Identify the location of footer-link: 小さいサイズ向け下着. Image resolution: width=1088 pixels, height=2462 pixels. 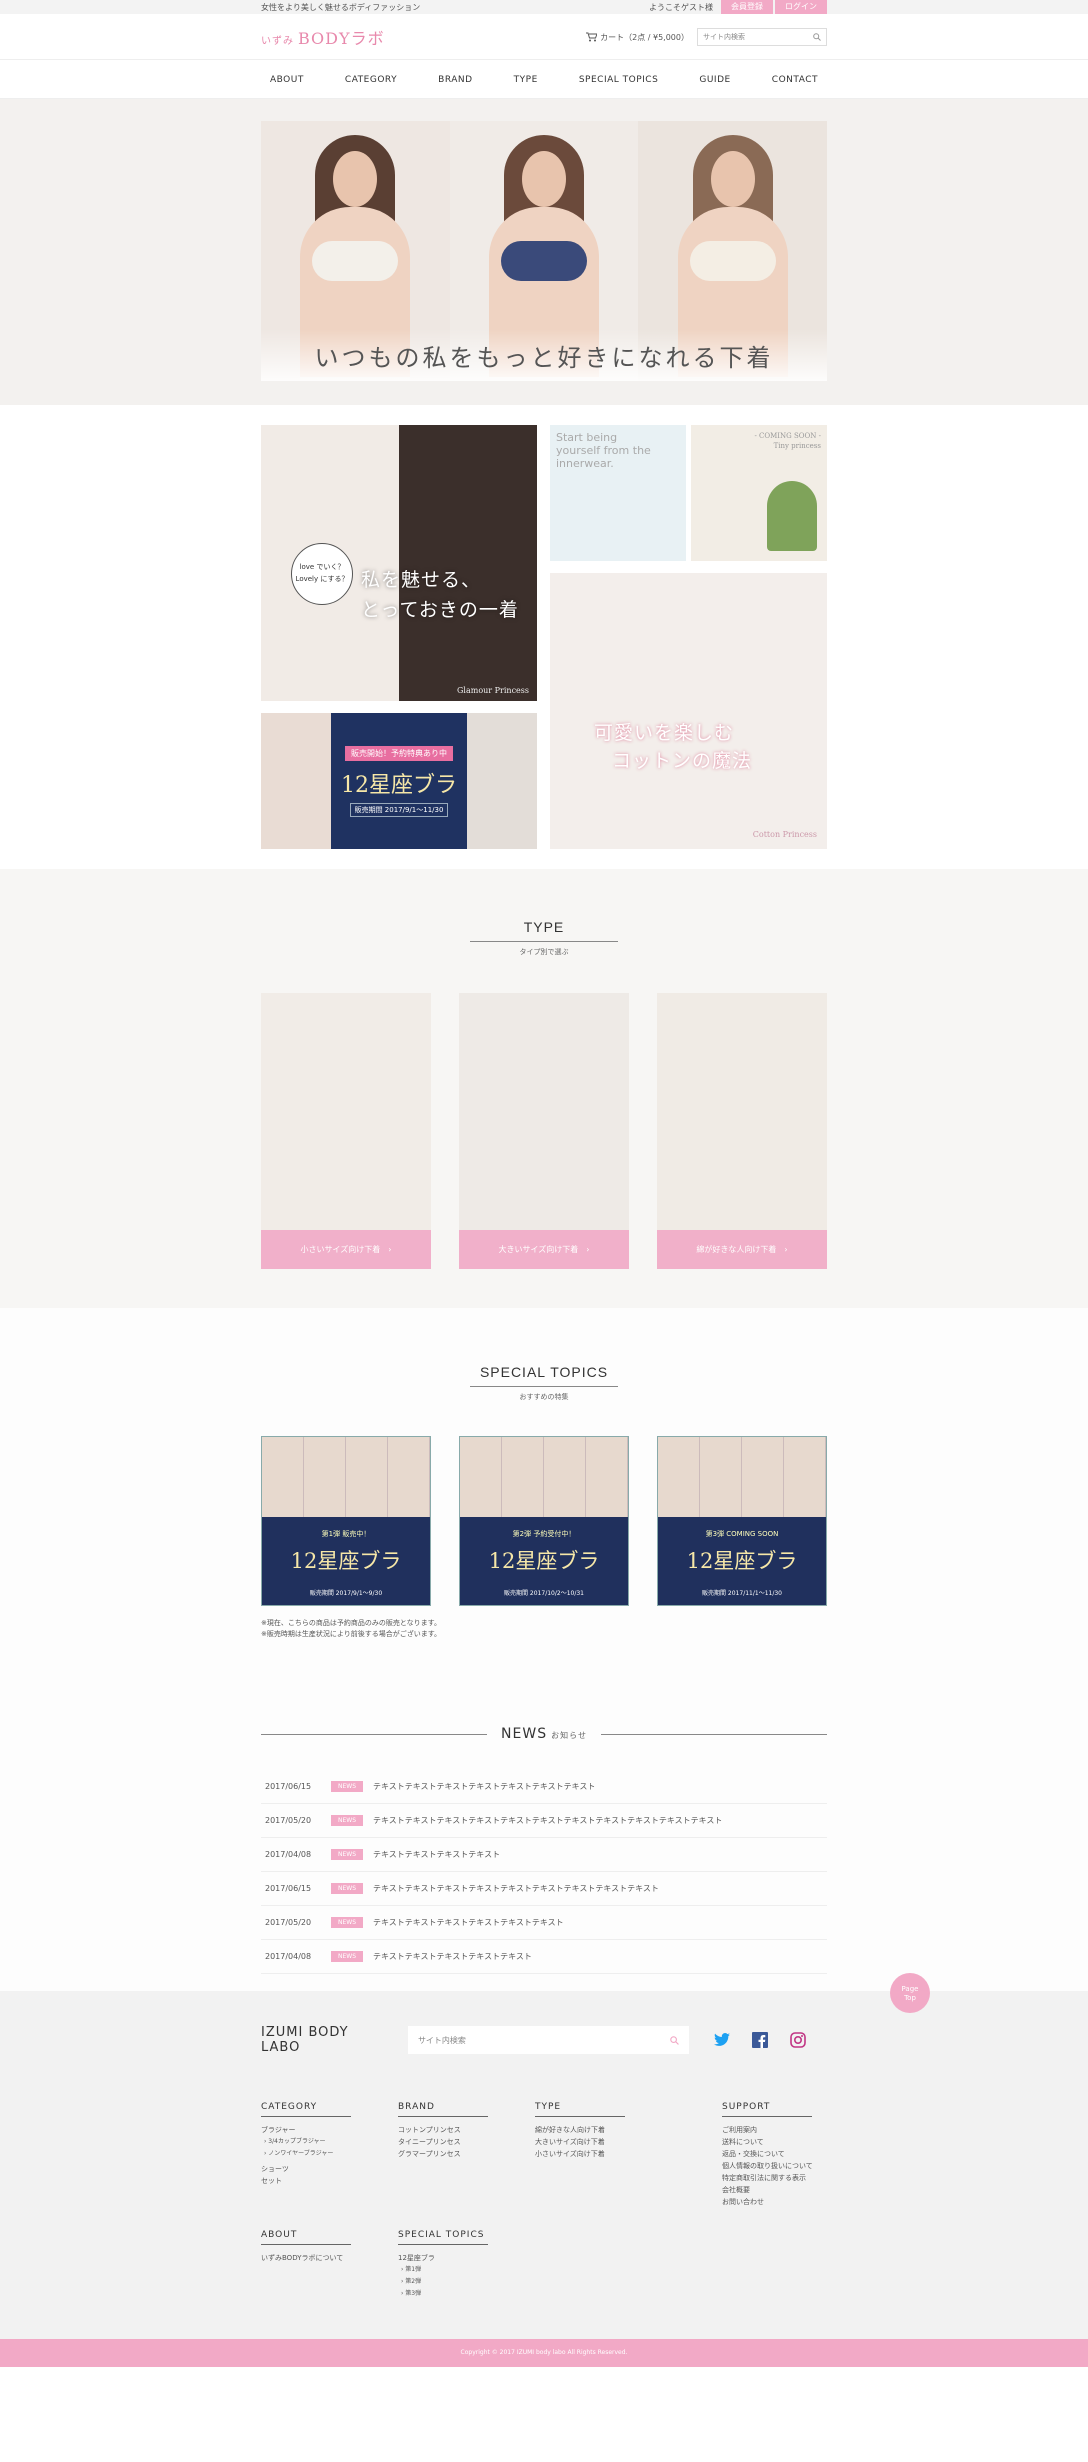
(580, 2154).